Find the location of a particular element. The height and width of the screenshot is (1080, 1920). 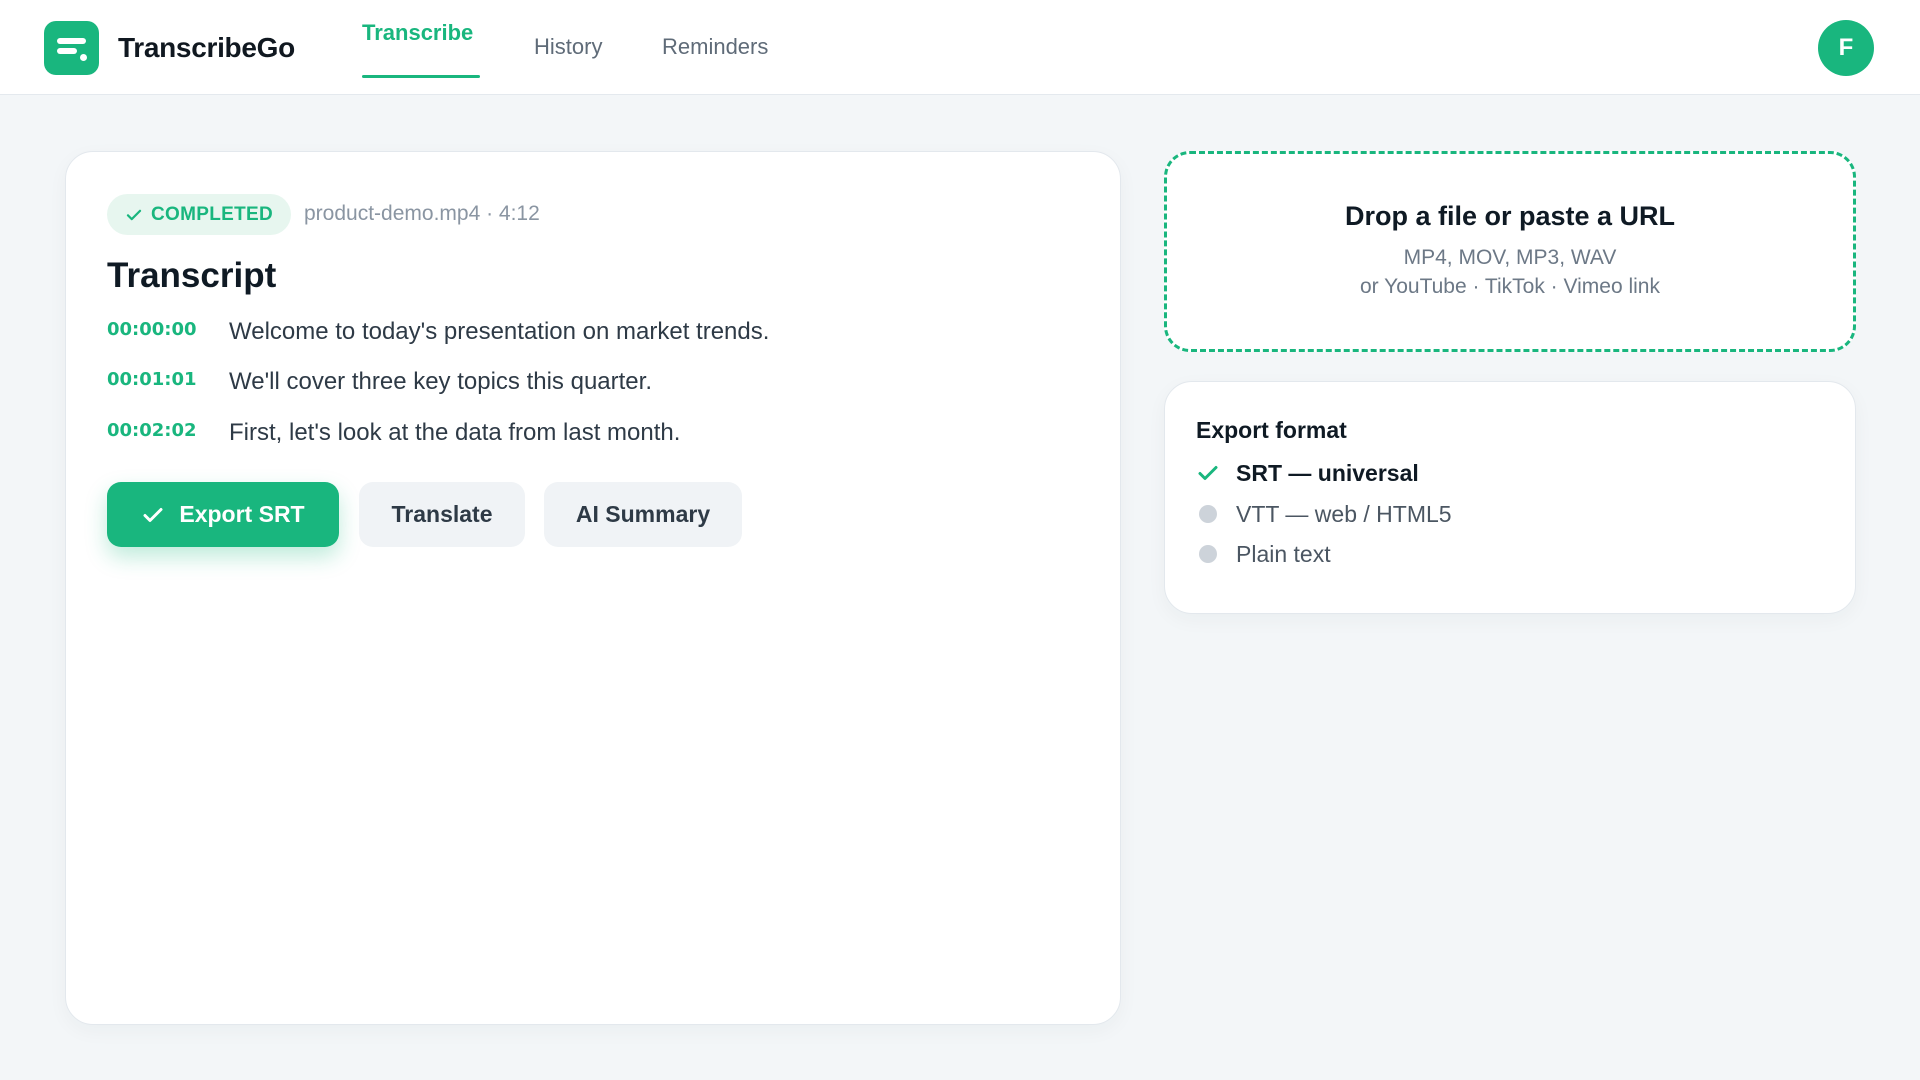

active-tab-indicator is located at coordinates (421, 76).